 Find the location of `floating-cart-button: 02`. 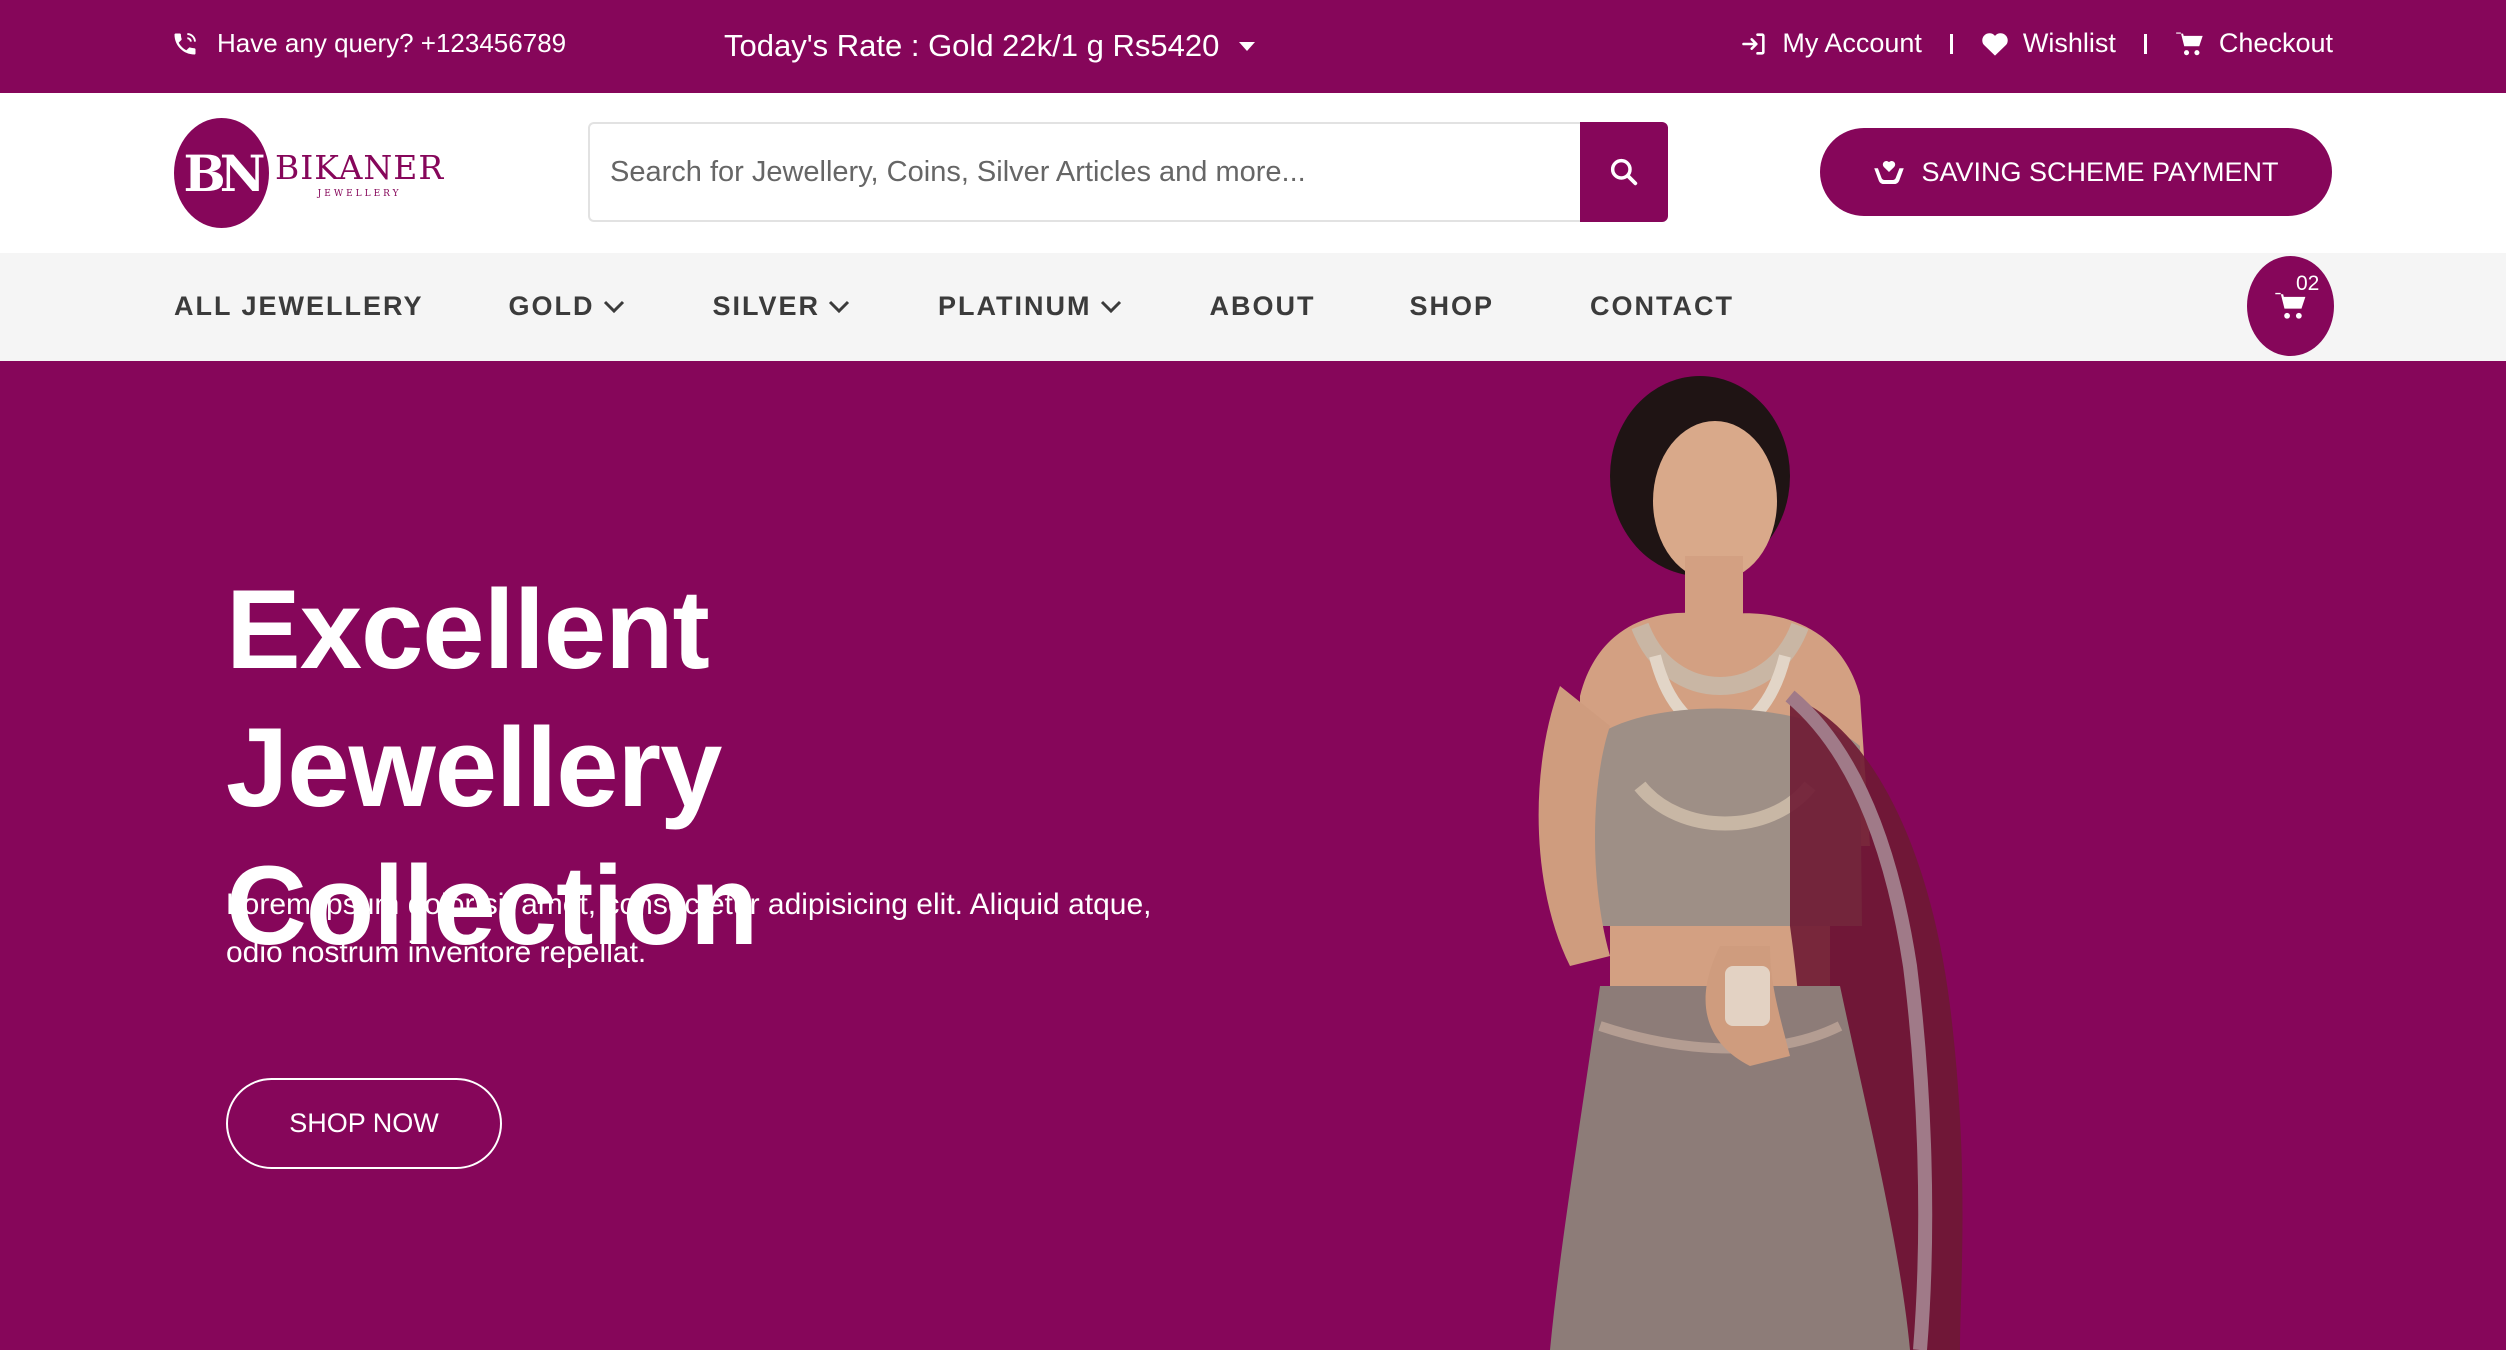

floating-cart-button: 02 is located at coordinates (2290, 306).